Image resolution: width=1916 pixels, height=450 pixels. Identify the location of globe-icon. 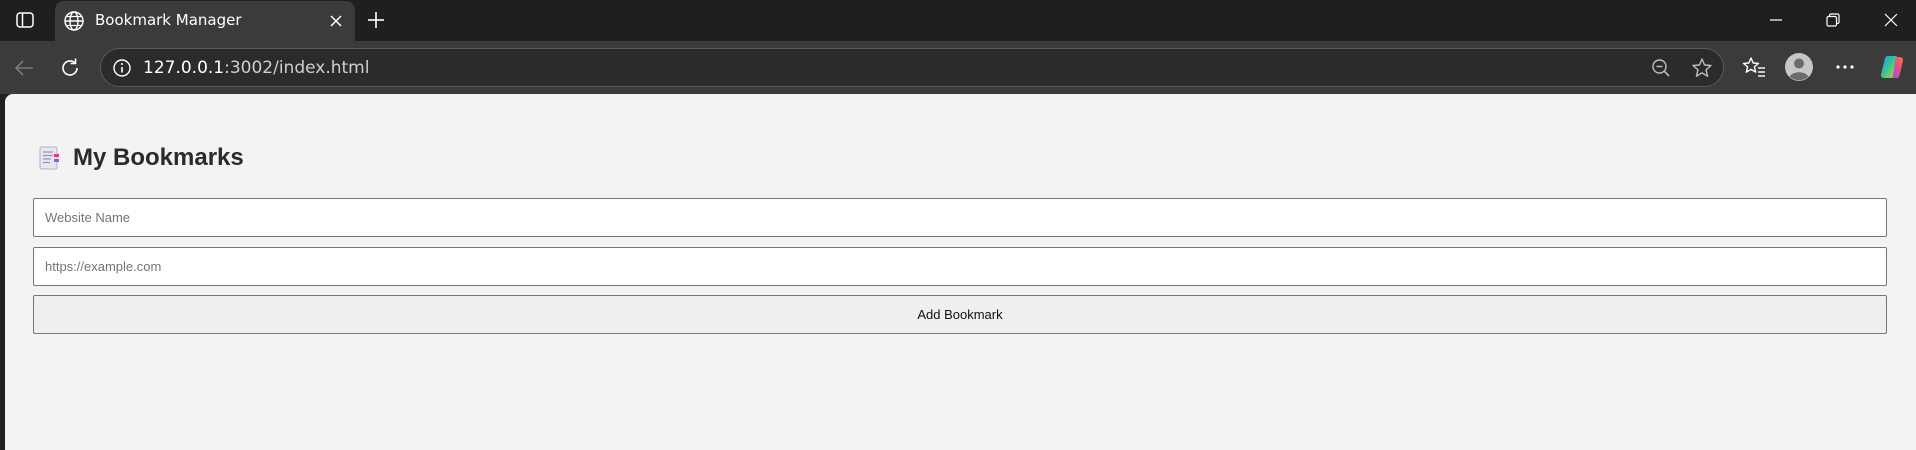
(74, 21).